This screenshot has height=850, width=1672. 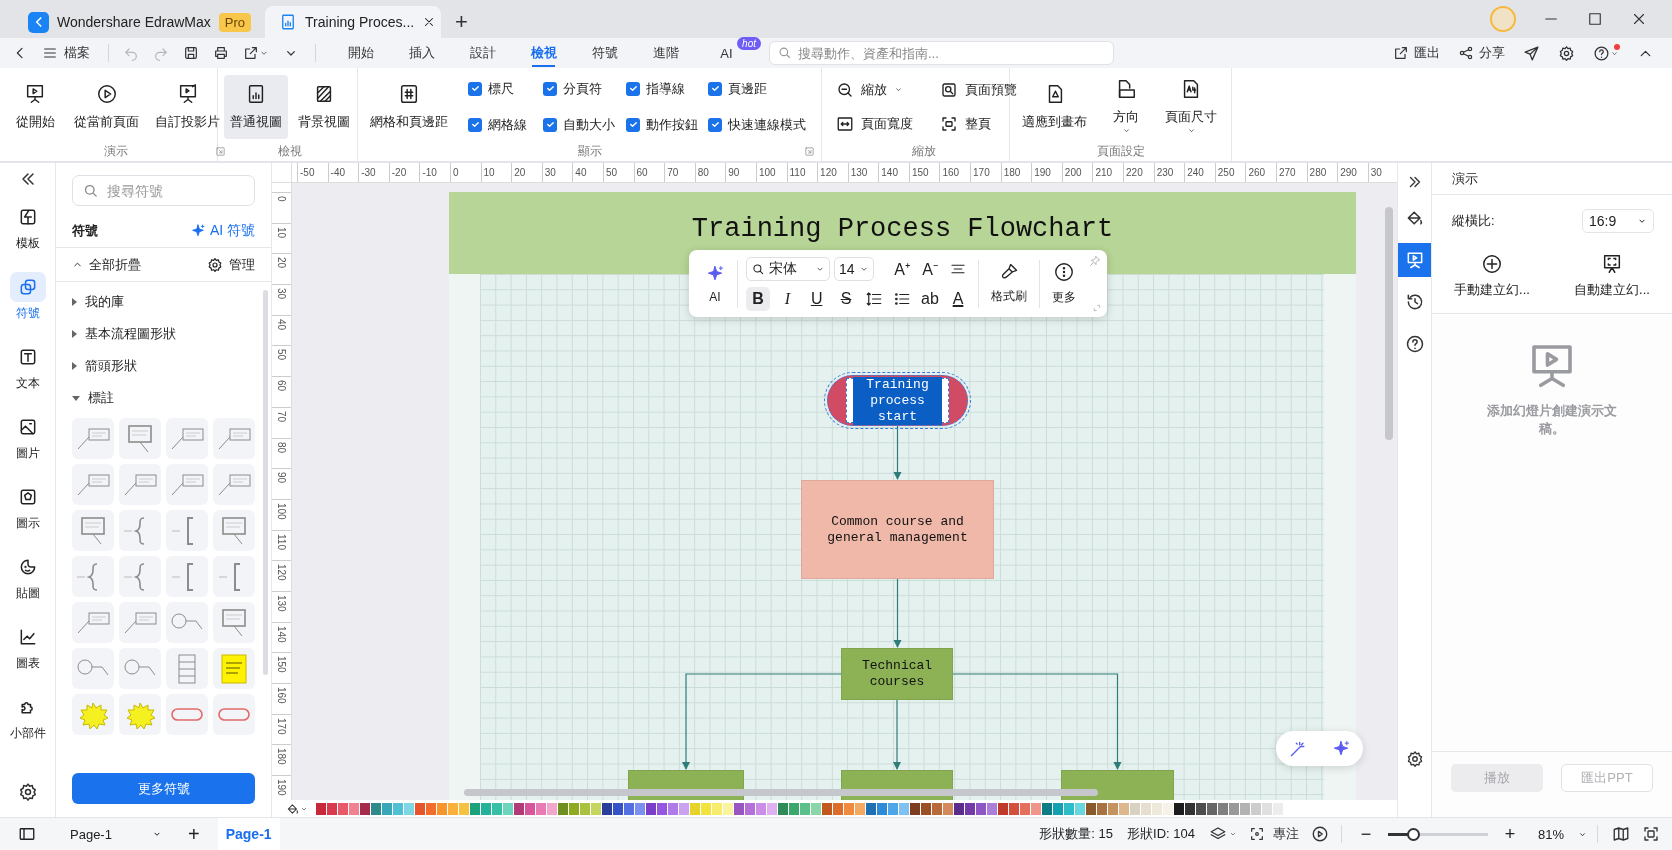 What do you see at coordinates (543, 53) in the screenshot?
I see `menu-tab: 檢視` at bounding box center [543, 53].